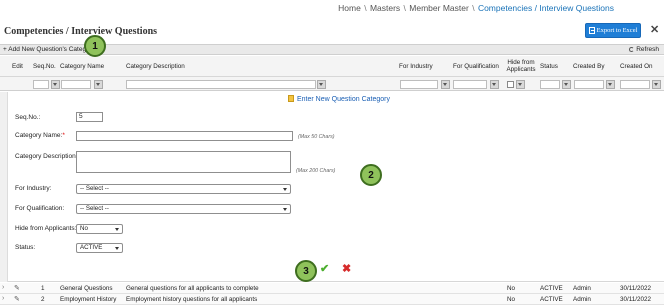 This screenshot has height=306, width=670. I want to click on filter-name-icon, so click(98, 84).